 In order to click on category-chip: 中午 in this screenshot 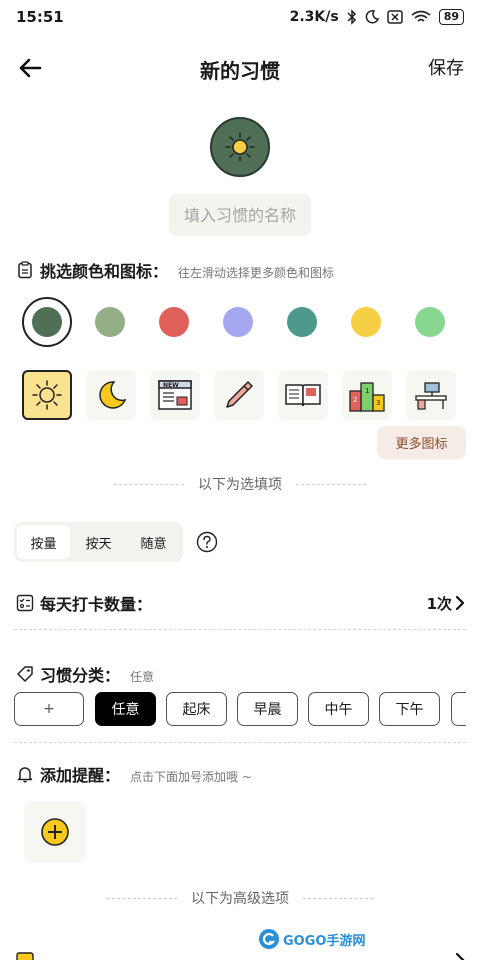, I will do `click(338, 709)`.